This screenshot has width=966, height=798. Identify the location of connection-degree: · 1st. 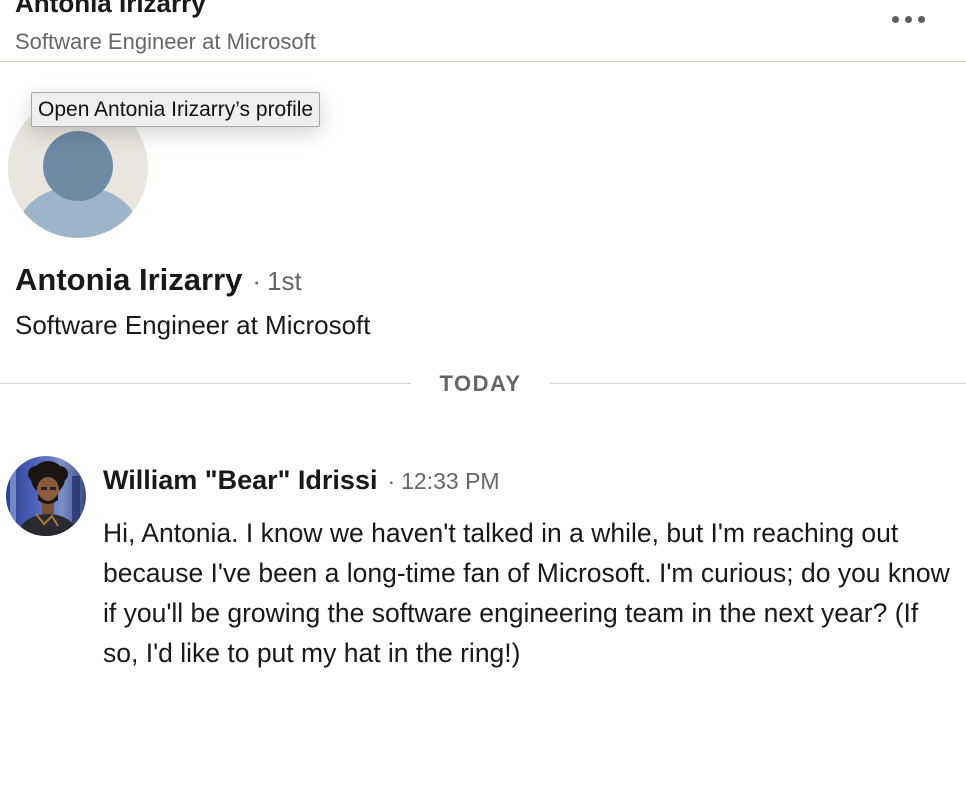
(276, 281).